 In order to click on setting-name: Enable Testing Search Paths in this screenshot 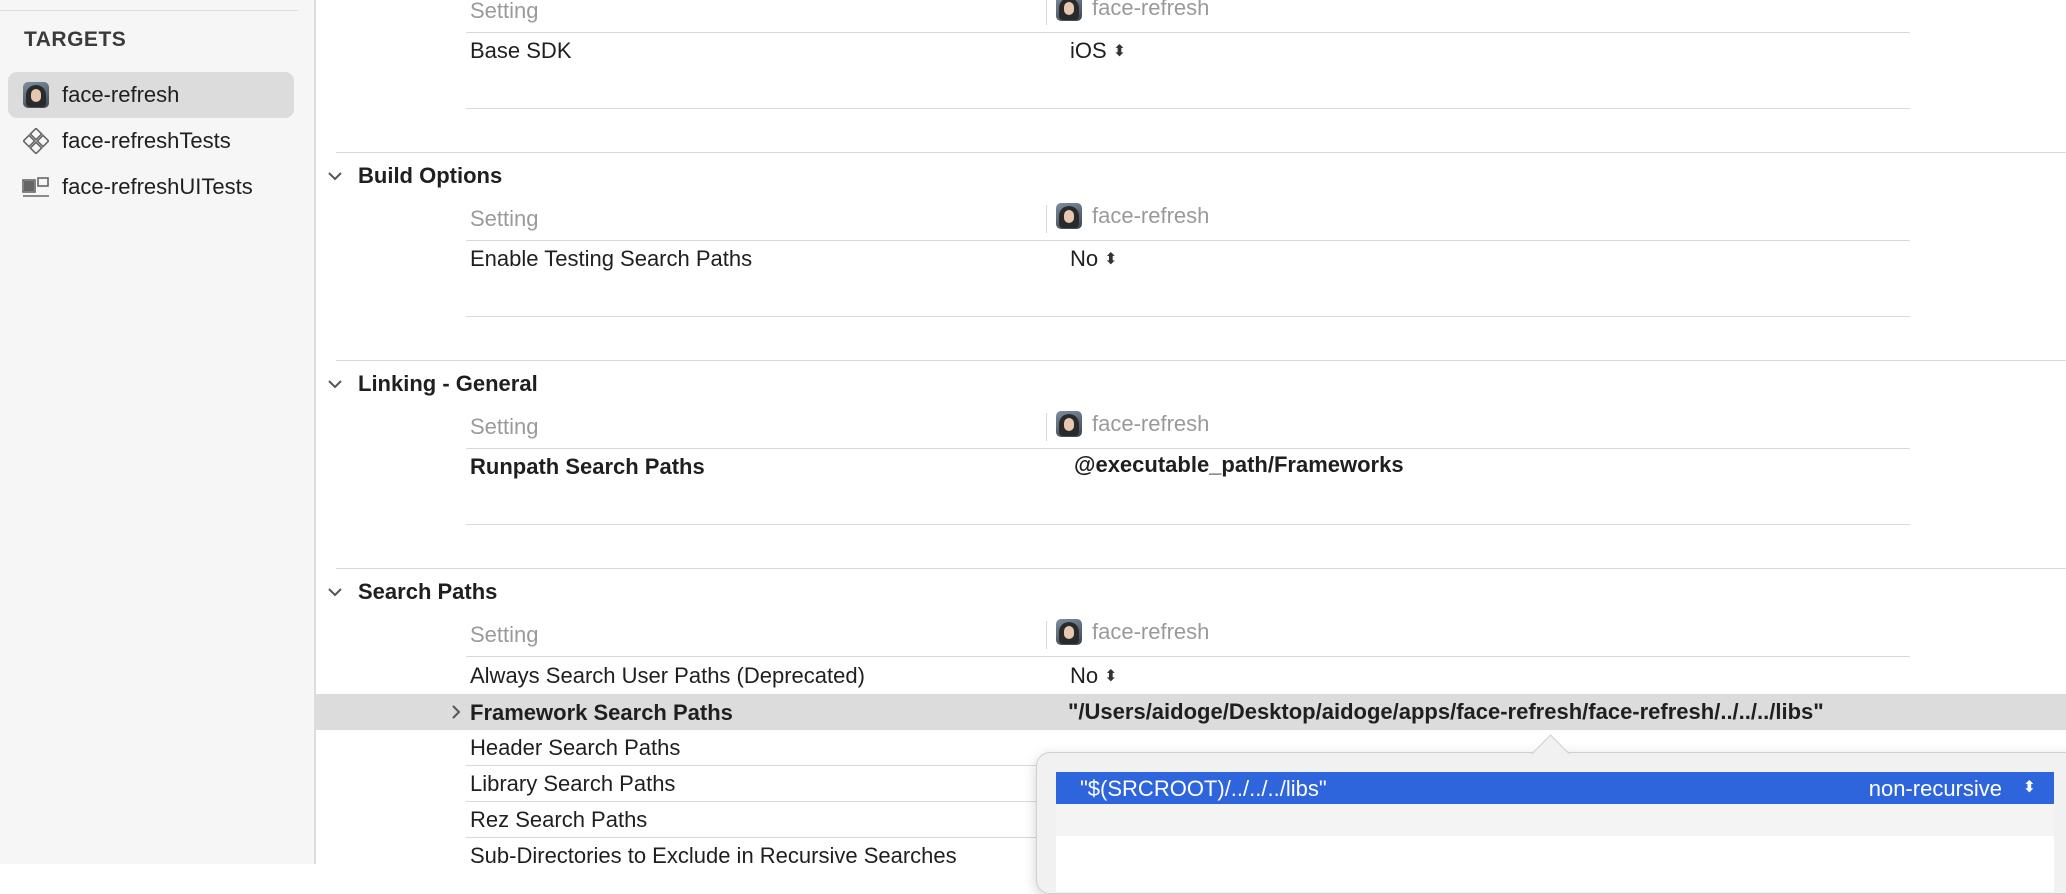, I will do `click(611, 258)`.